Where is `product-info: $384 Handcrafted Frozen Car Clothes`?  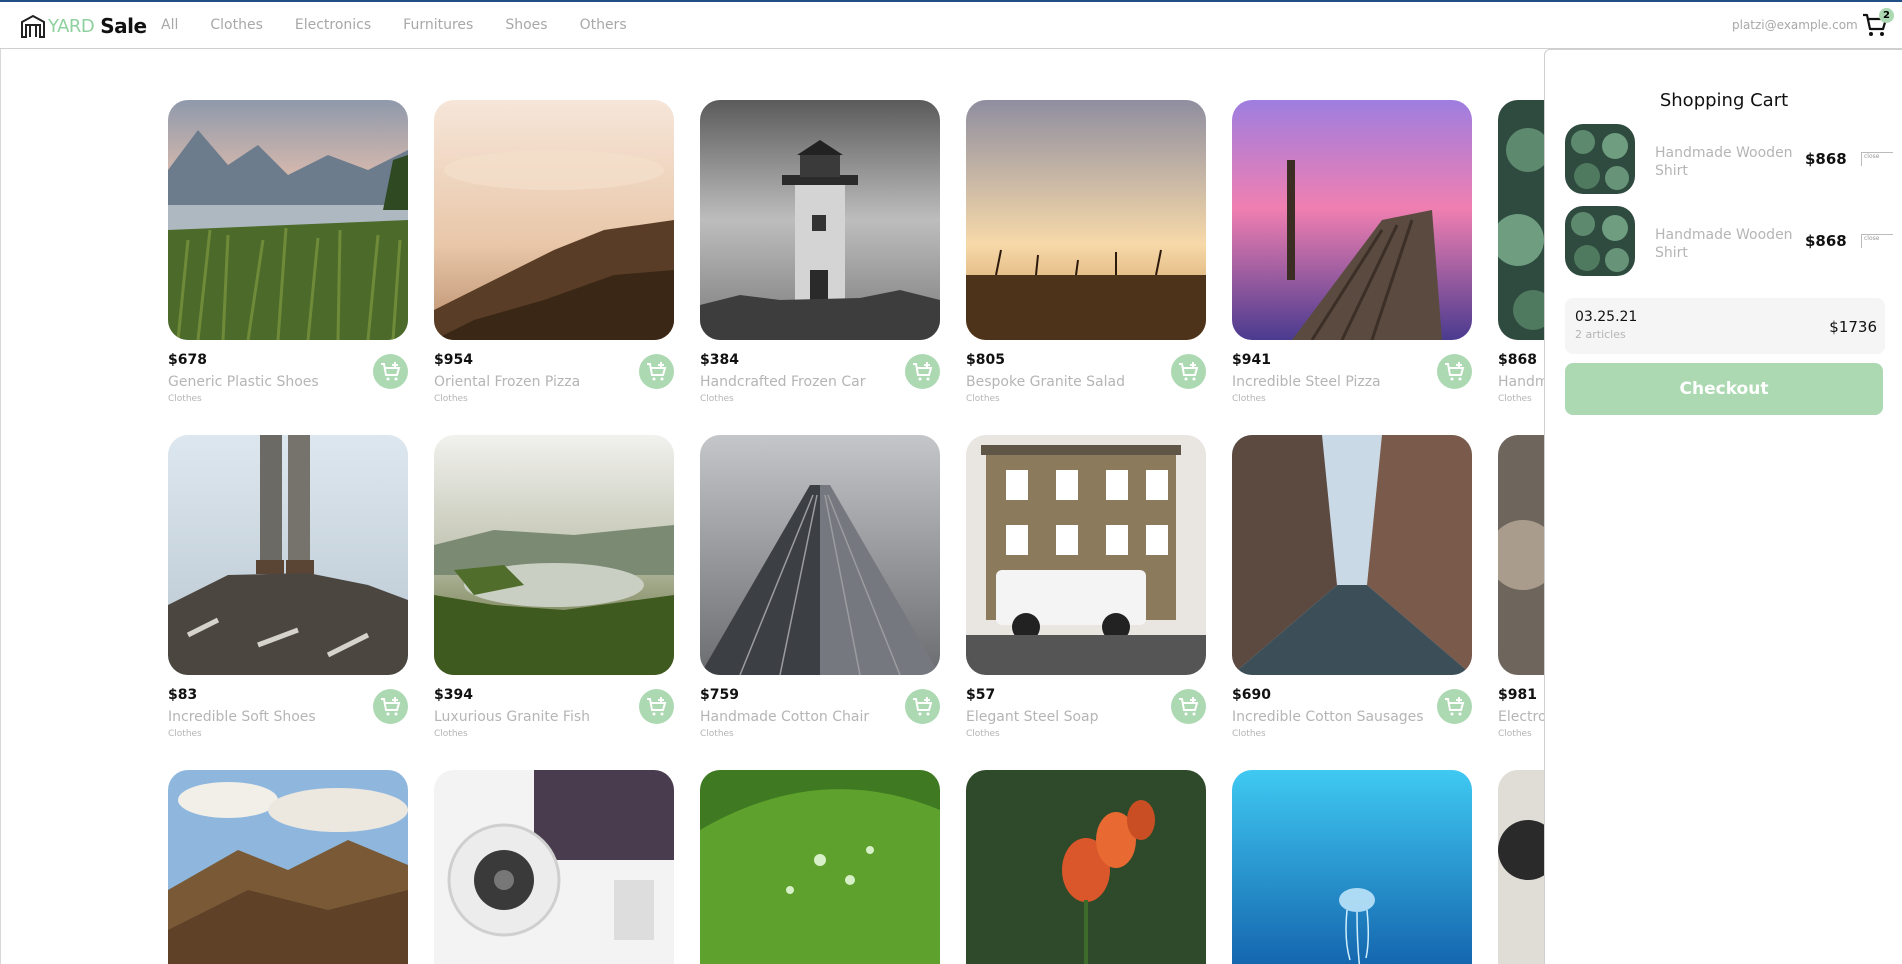 product-info: $384 Handcrafted Frozen Car Clothes is located at coordinates (820, 382).